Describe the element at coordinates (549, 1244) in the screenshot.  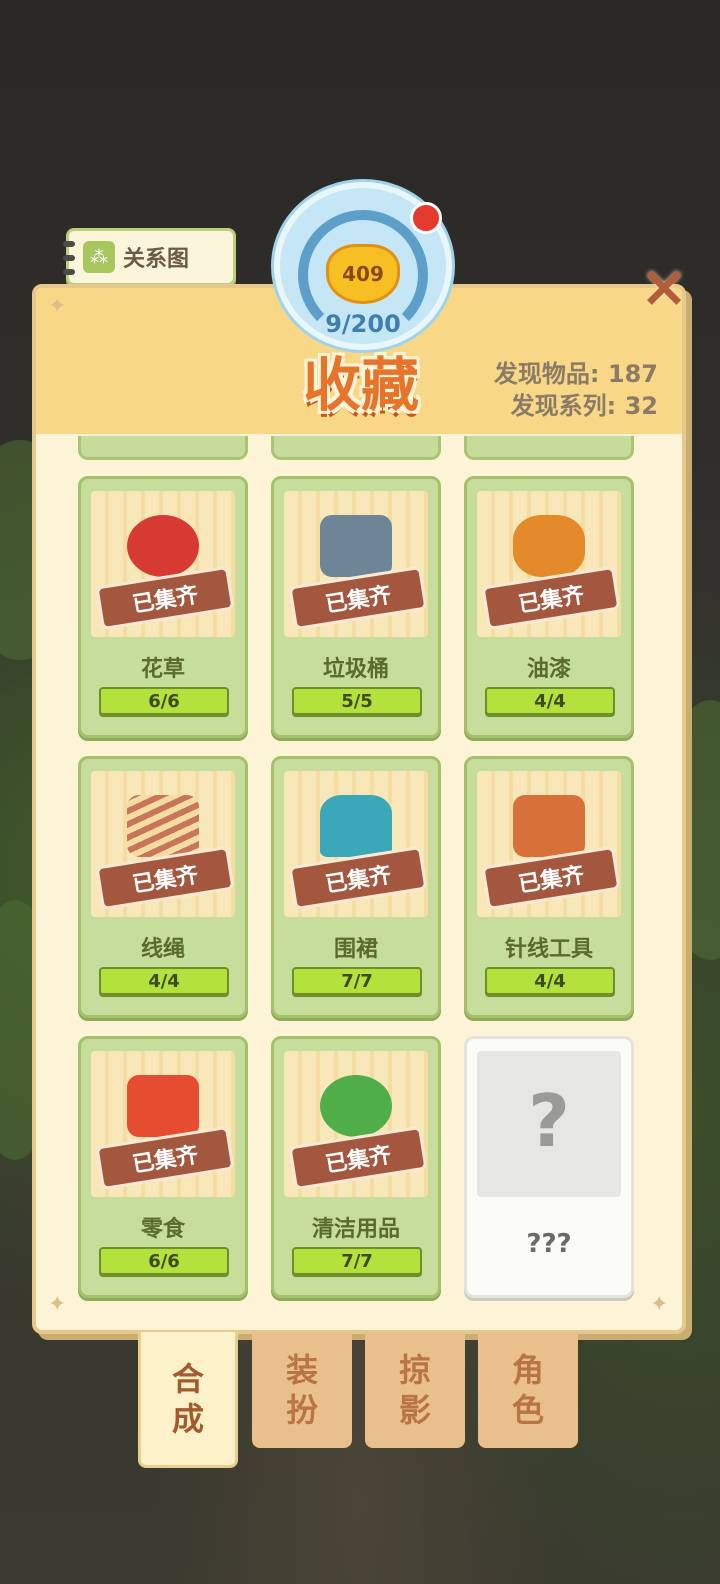
I see `card-name: ???` at that location.